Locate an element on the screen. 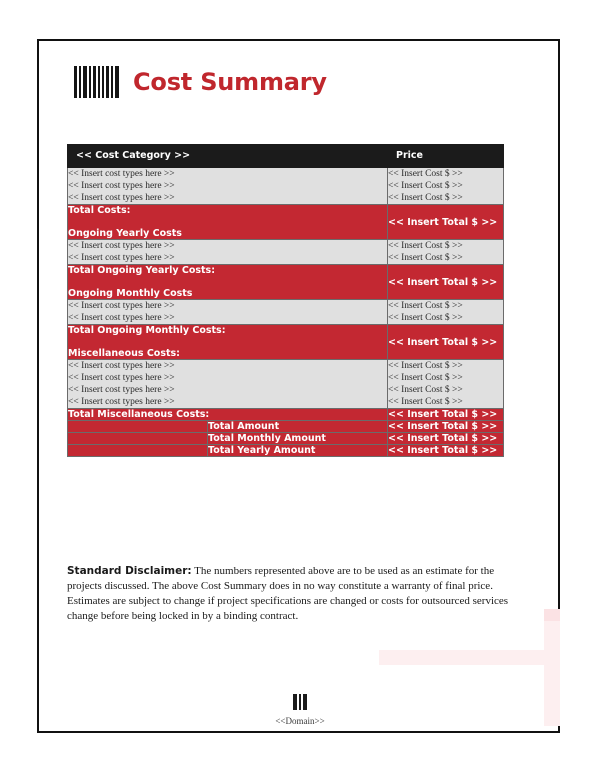  grand-total-label-monthly: Total Monthly Amount is located at coordinates (297, 438).